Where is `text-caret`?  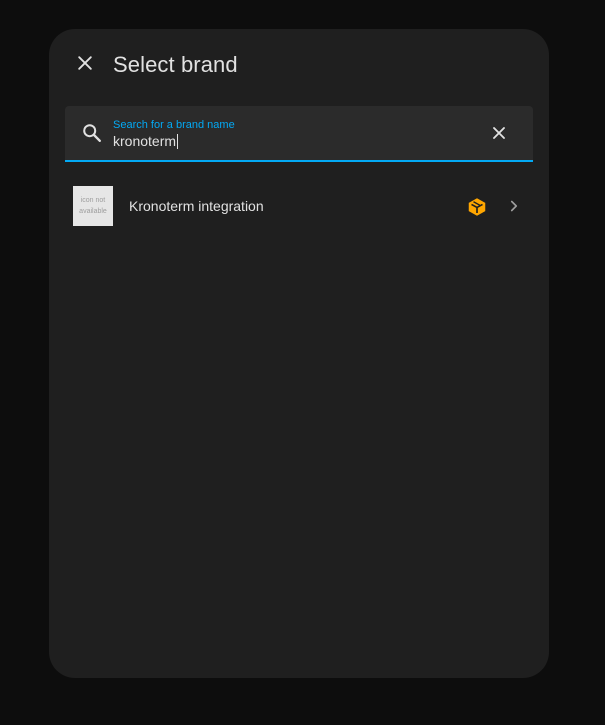 text-caret is located at coordinates (178, 141).